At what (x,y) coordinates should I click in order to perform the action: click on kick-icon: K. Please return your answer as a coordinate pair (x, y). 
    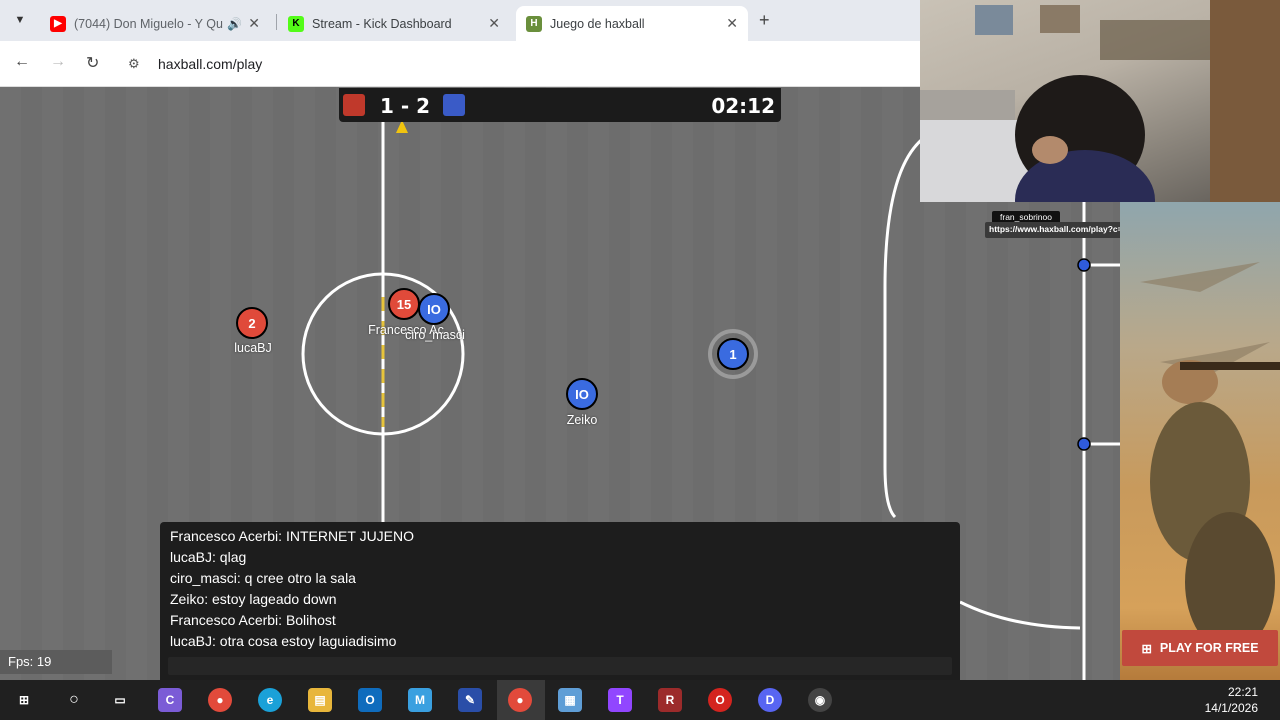
    Looking at the image, I should click on (296, 23).